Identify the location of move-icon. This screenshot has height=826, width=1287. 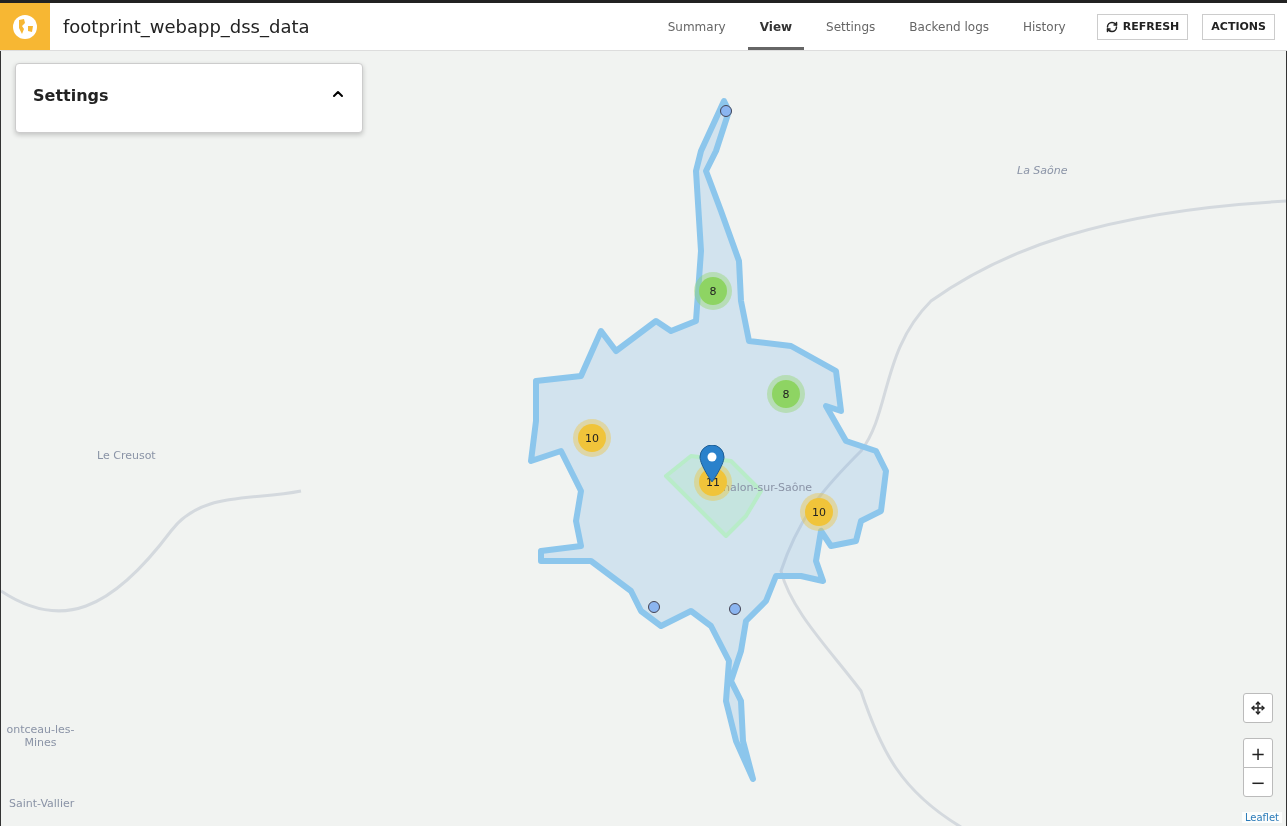
(1258, 708).